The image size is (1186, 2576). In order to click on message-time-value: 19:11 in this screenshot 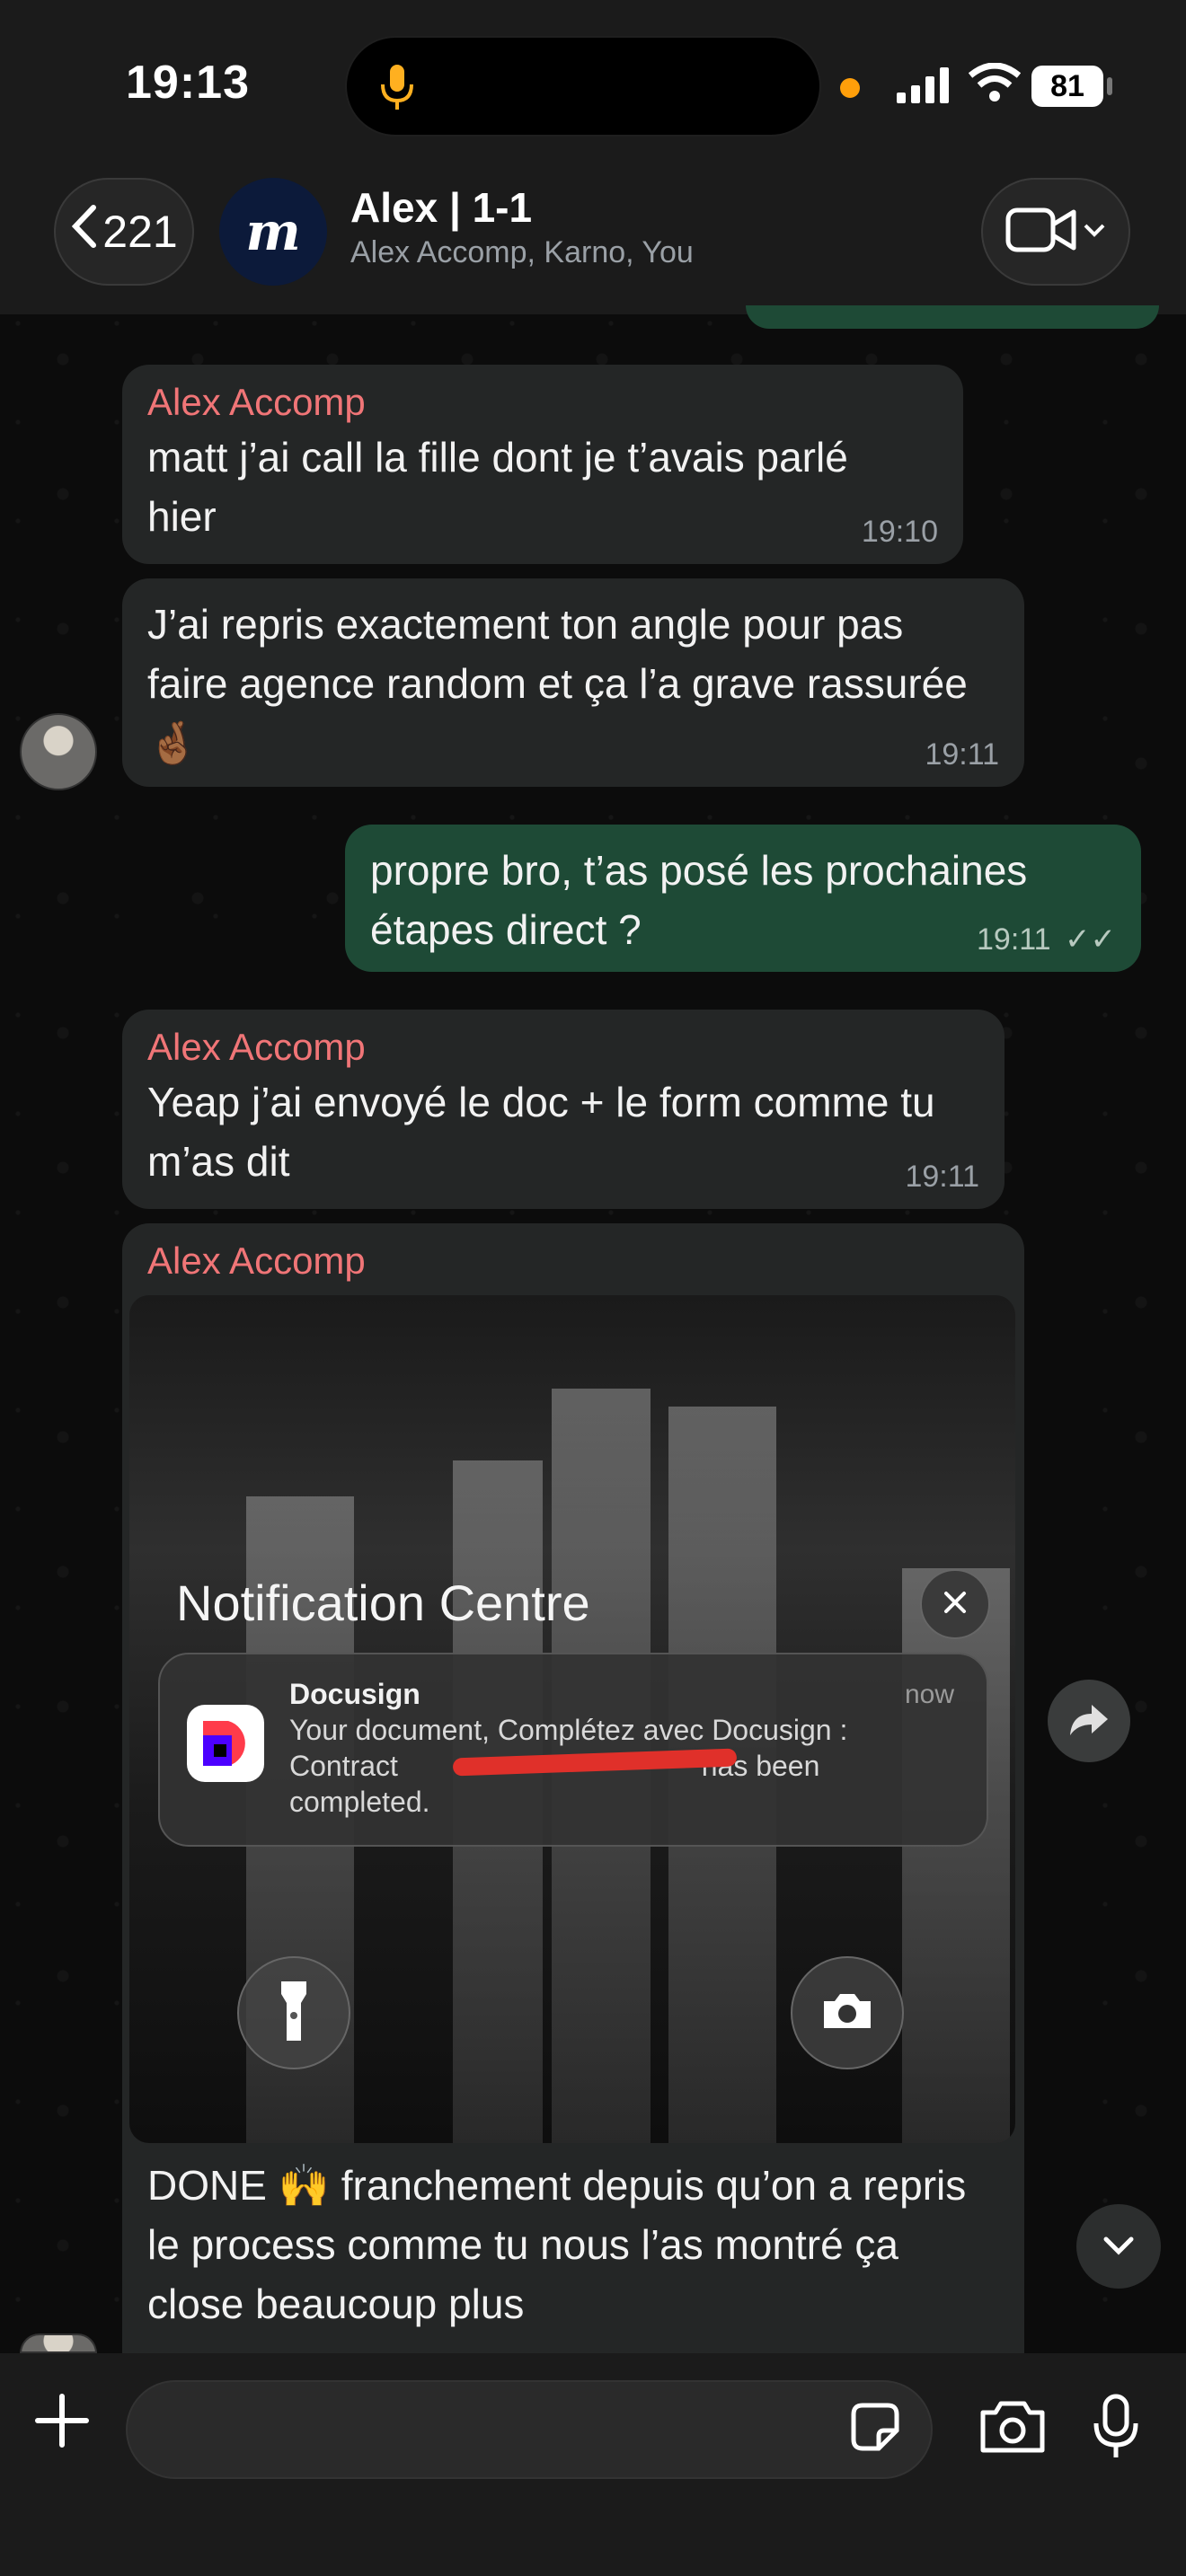, I will do `click(1014, 939)`.